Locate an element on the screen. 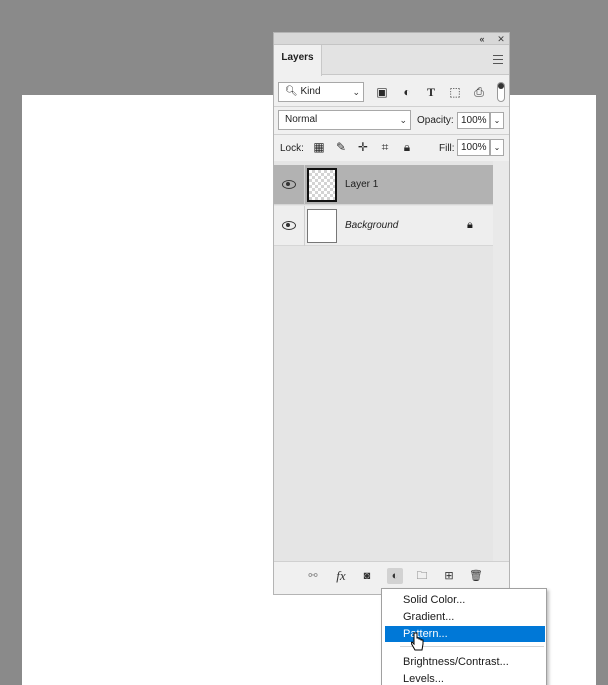  new-group-icon: 🗀︎ is located at coordinates (422, 576).